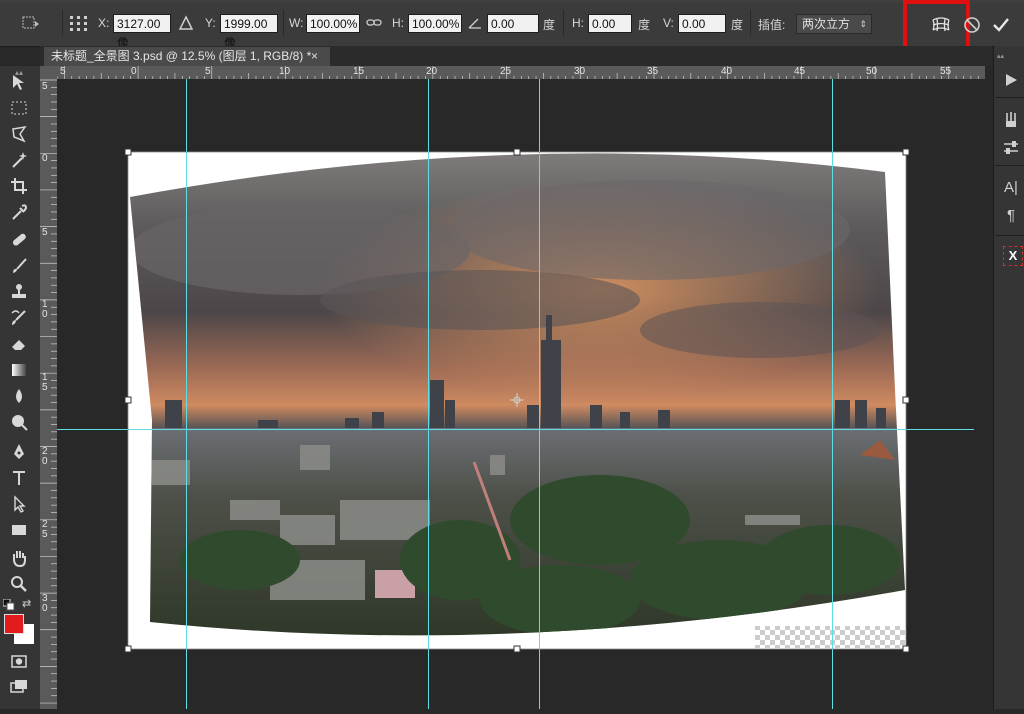  What do you see at coordinates (249, 32) in the screenshot?
I see `y-field: 1999.00 像` at bounding box center [249, 32].